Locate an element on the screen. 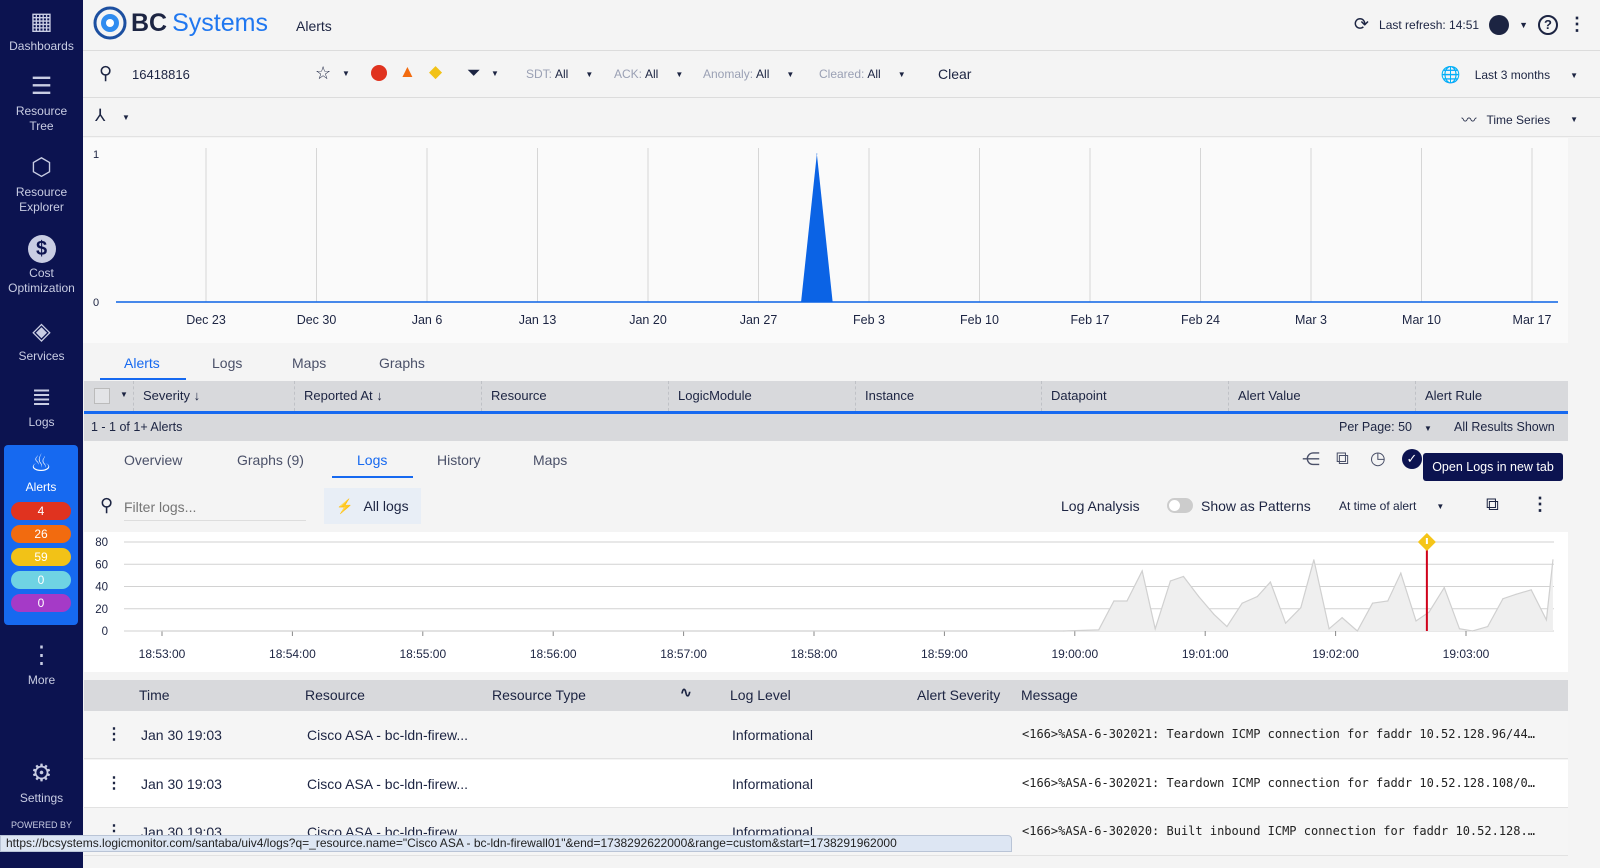 The image size is (1600, 868). sidebar-item-alerts: ♨ Alerts 4 26 59 0 0 is located at coordinates (41, 535).